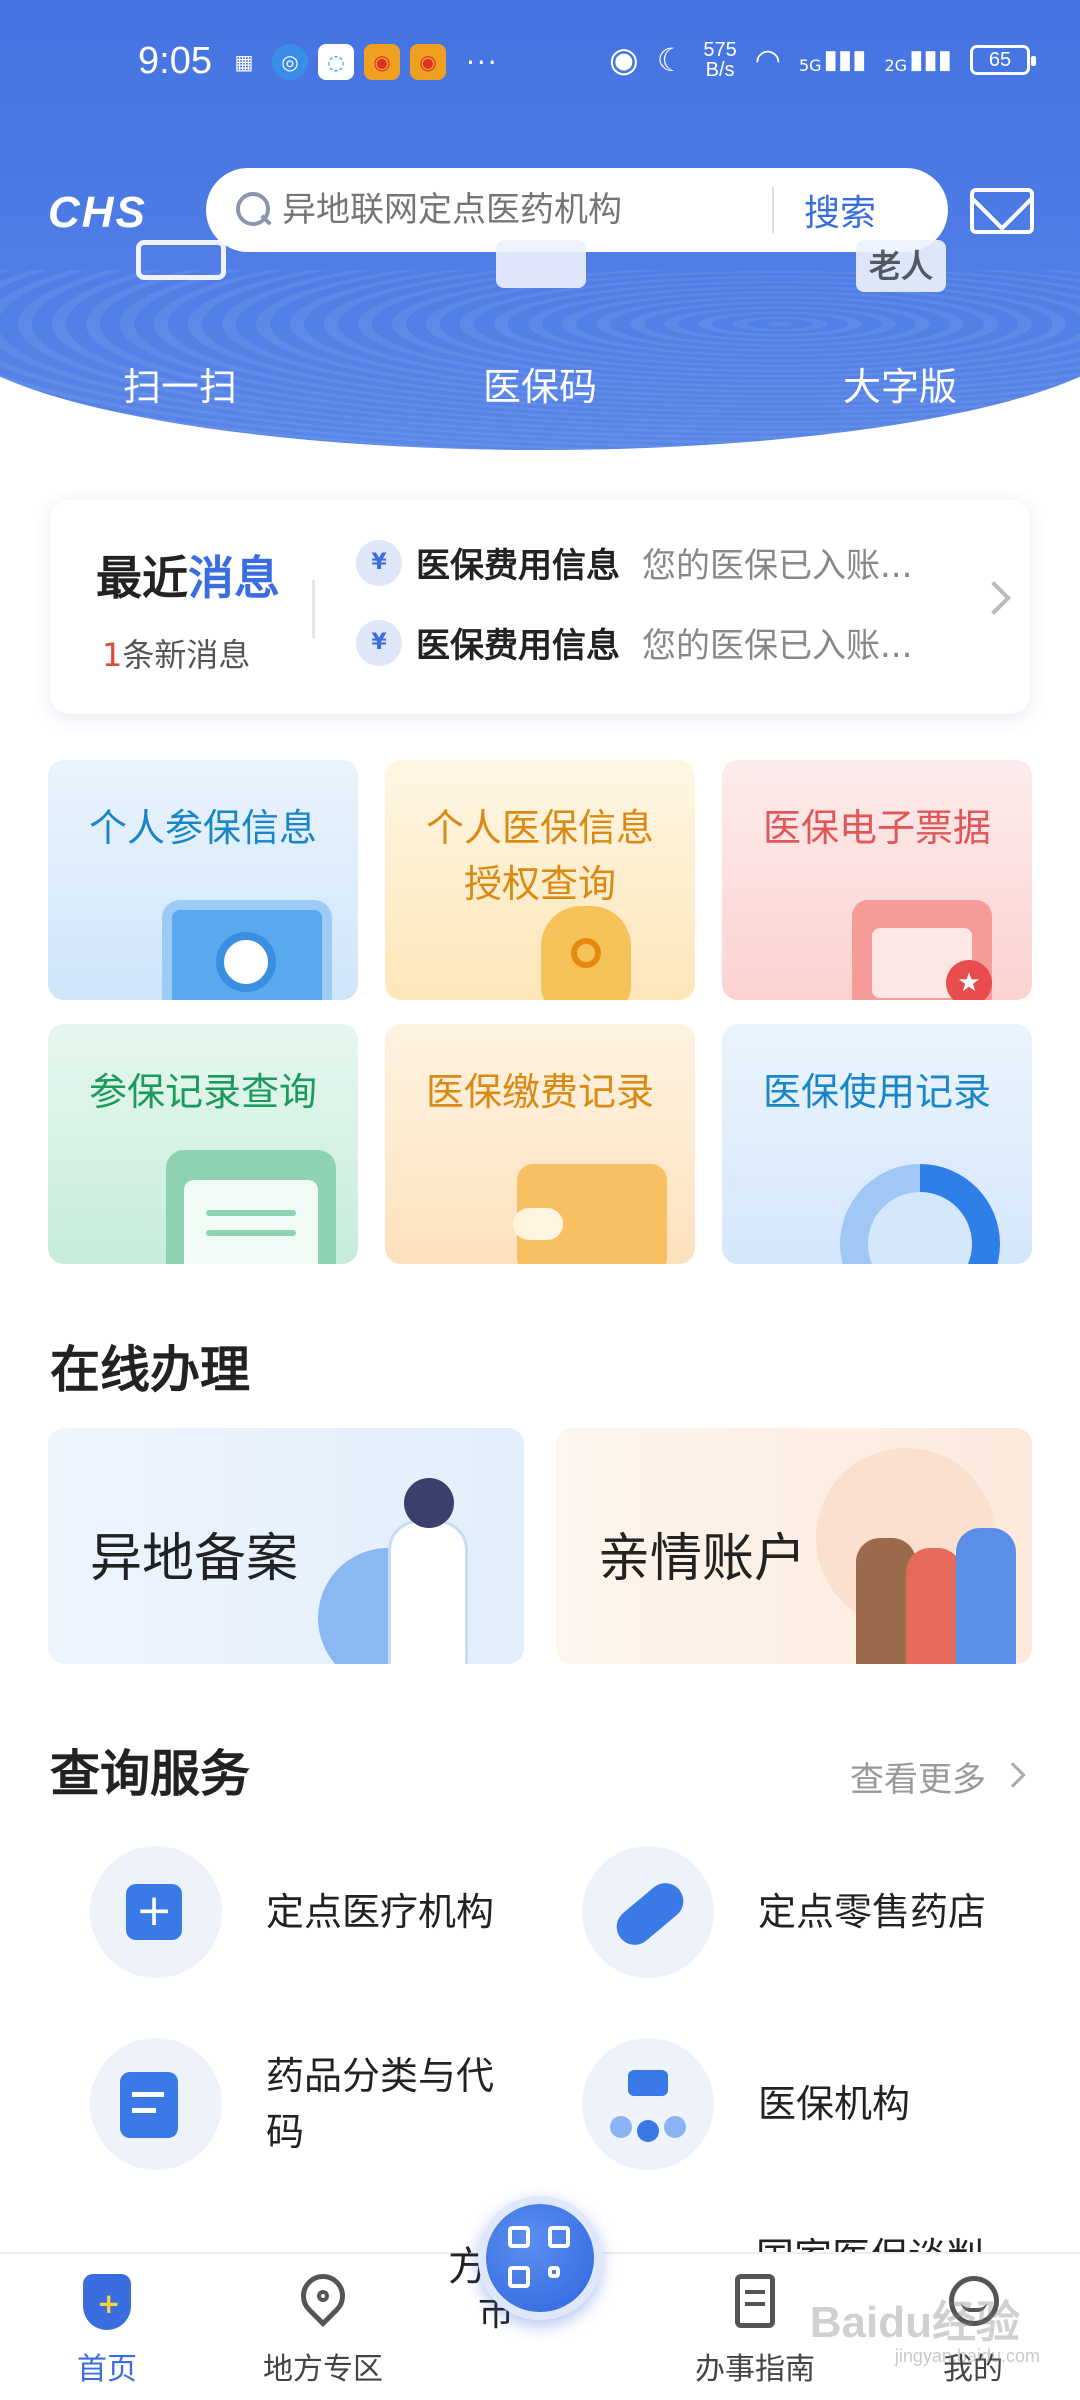  Describe the element at coordinates (150, 1774) in the screenshot. I see `query-services-title: 查询服务` at that location.